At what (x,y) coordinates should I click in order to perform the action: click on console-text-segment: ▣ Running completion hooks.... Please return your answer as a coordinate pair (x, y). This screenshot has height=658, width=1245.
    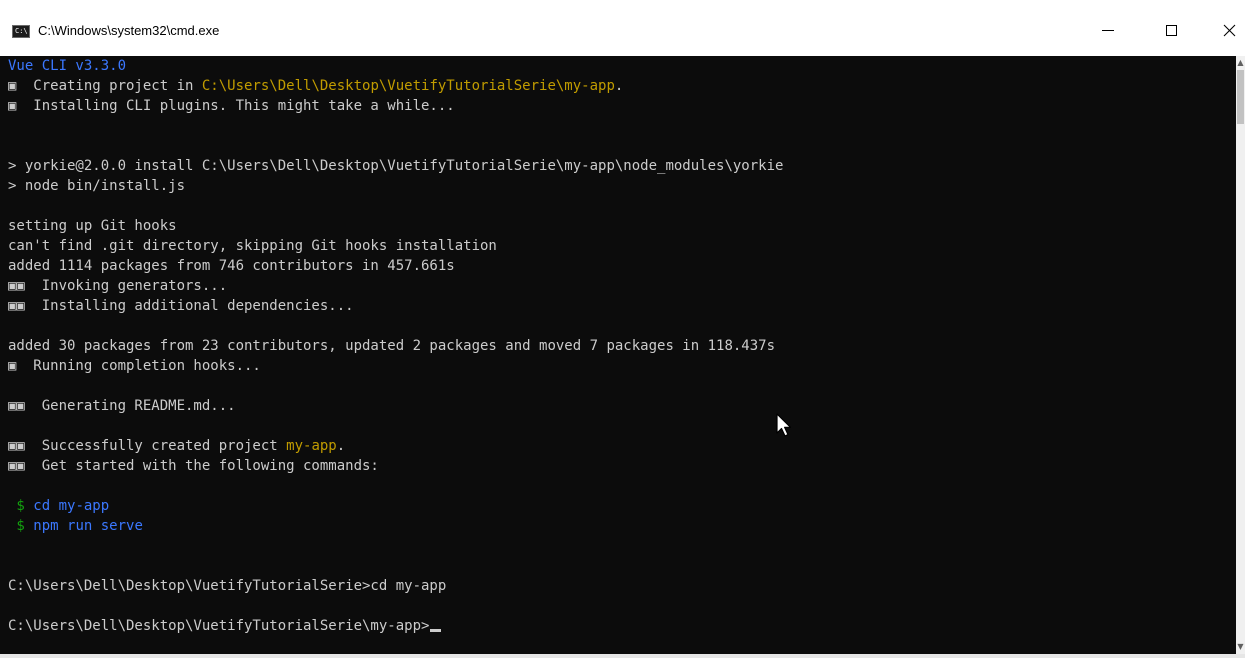
    Looking at the image, I should click on (134, 366).